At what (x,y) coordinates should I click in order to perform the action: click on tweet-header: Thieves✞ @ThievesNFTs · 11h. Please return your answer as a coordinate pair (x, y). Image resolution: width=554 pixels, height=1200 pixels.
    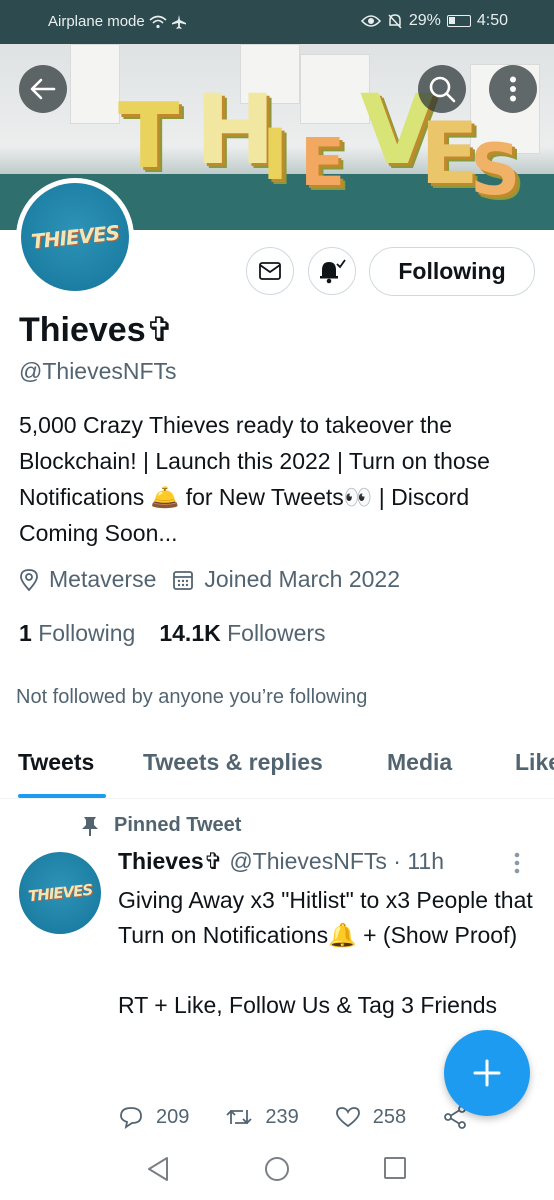
    Looking at the image, I should click on (281, 861).